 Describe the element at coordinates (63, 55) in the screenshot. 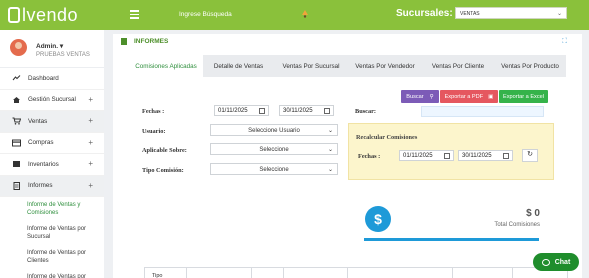

I see `user-branch: PRUEBAS VENTAS` at that location.